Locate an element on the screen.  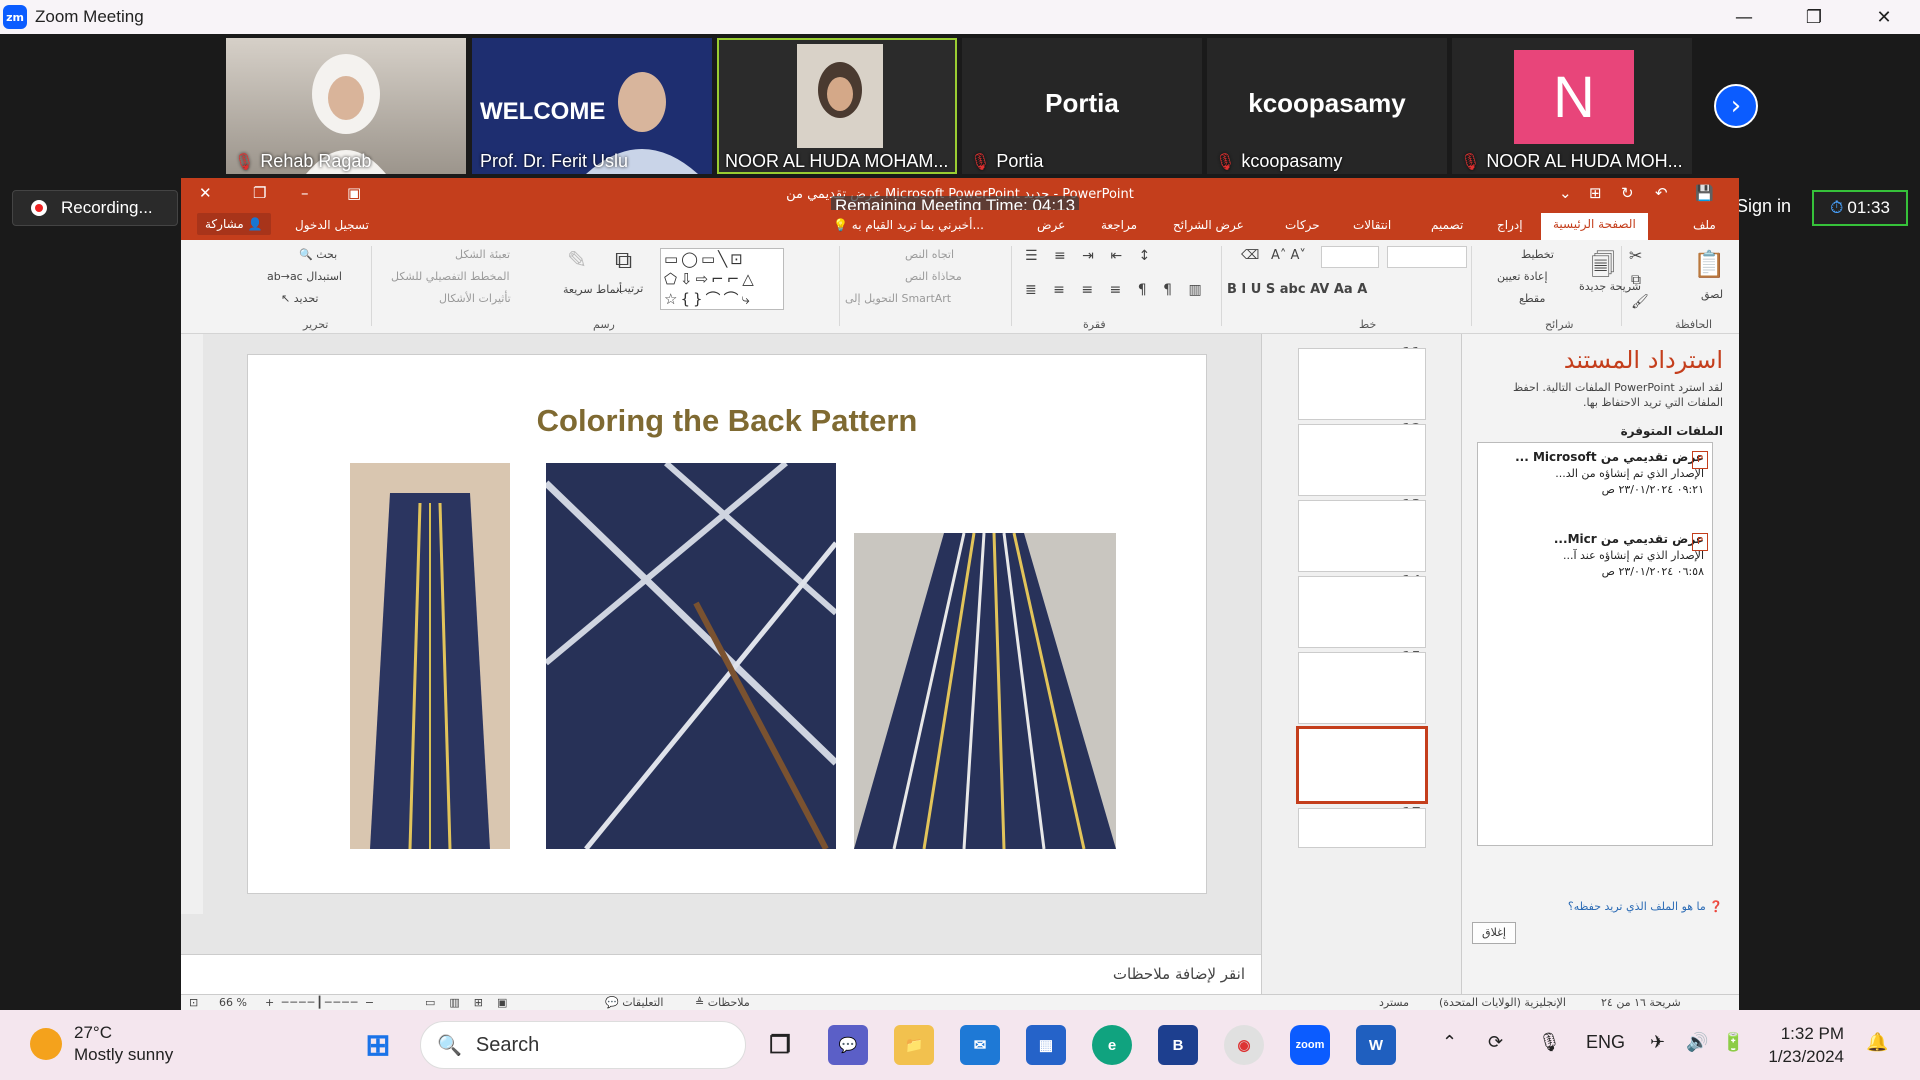
tab-animations: حركات is located at coordinates (1302, 225).